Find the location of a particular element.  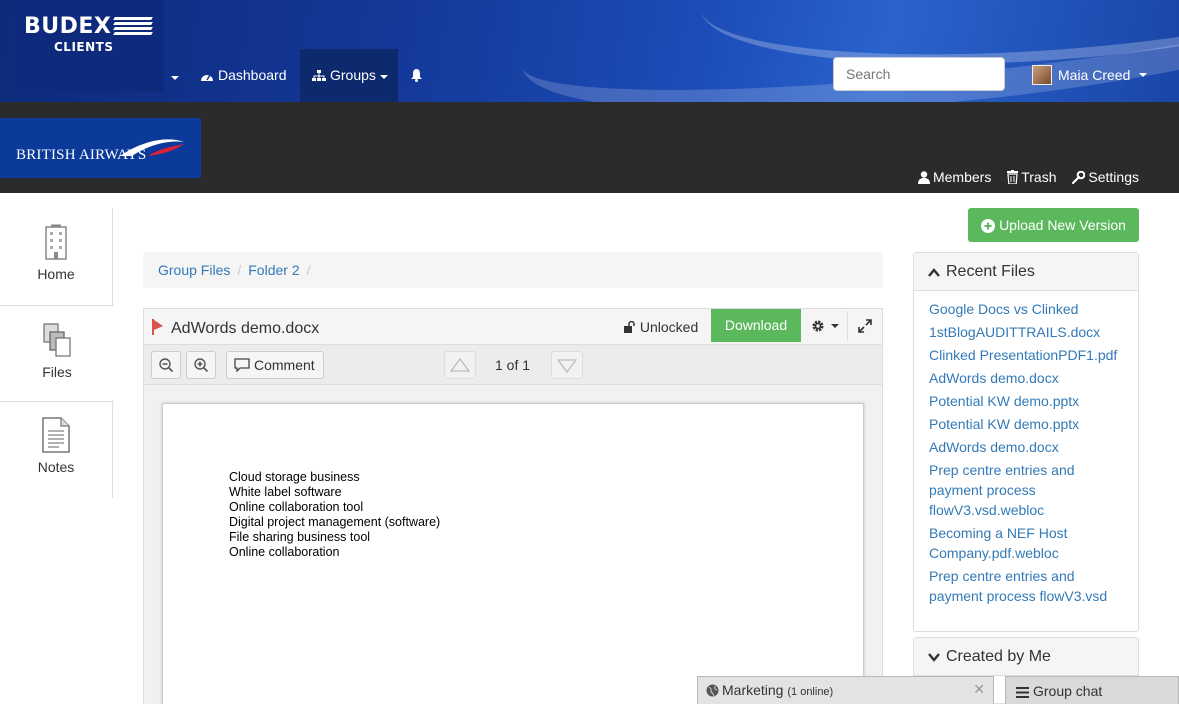

user-icon is located at coordinates (923, 177).